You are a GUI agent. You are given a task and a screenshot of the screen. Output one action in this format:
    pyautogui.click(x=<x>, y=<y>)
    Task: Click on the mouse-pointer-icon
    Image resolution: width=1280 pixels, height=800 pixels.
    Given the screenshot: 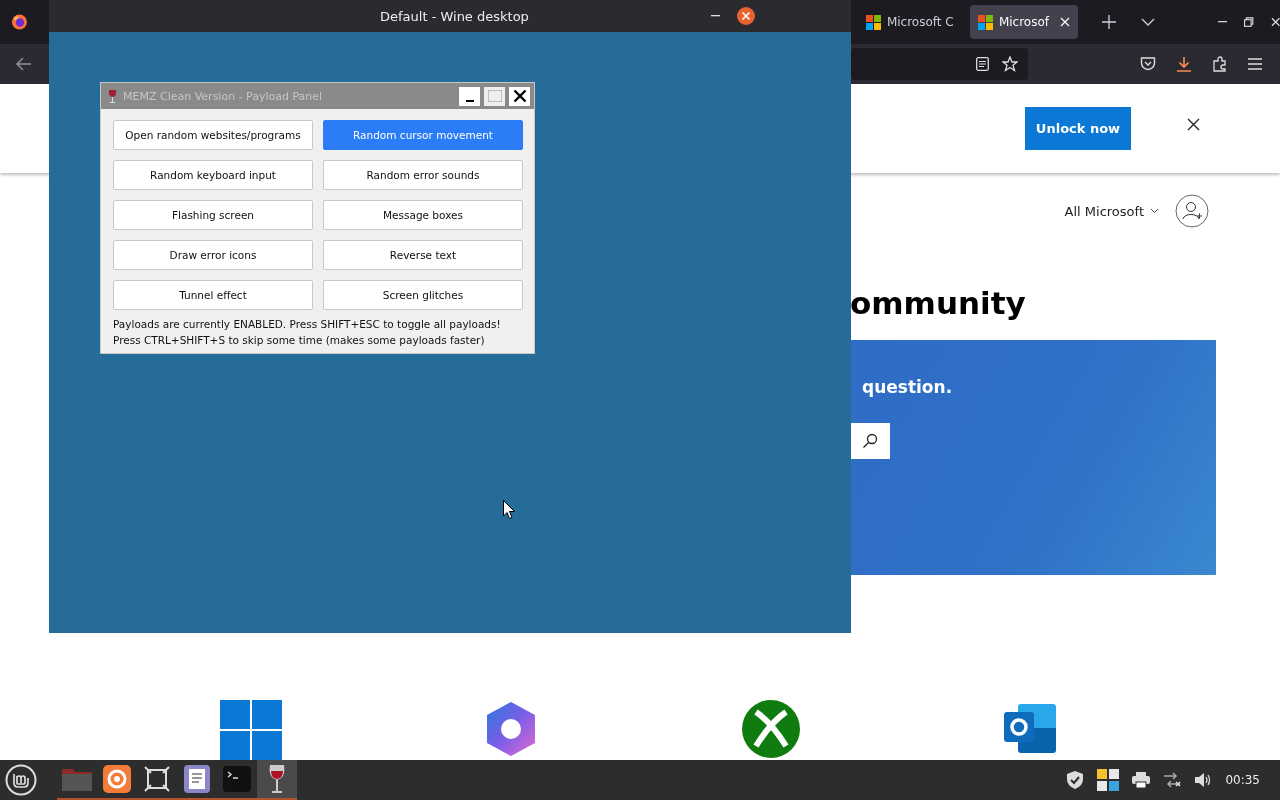 What is the action you would take?
    pyautogui.click(x=509, y=509)
    